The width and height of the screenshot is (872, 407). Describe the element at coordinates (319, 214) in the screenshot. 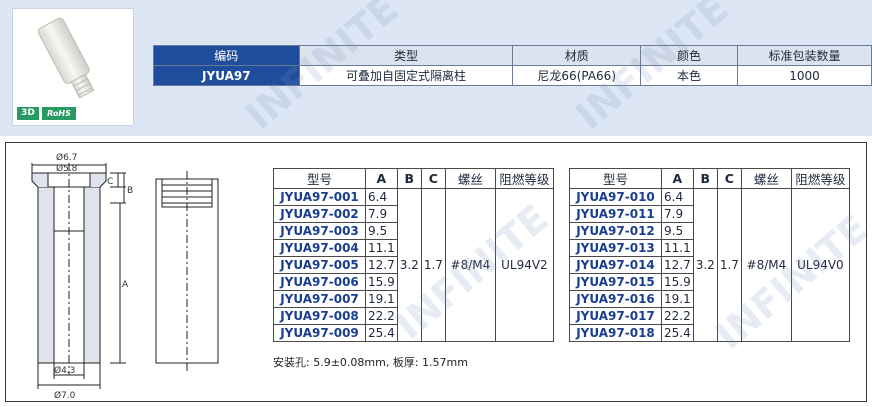

I see `spec-model-cell: JYUA97-002` at that location.